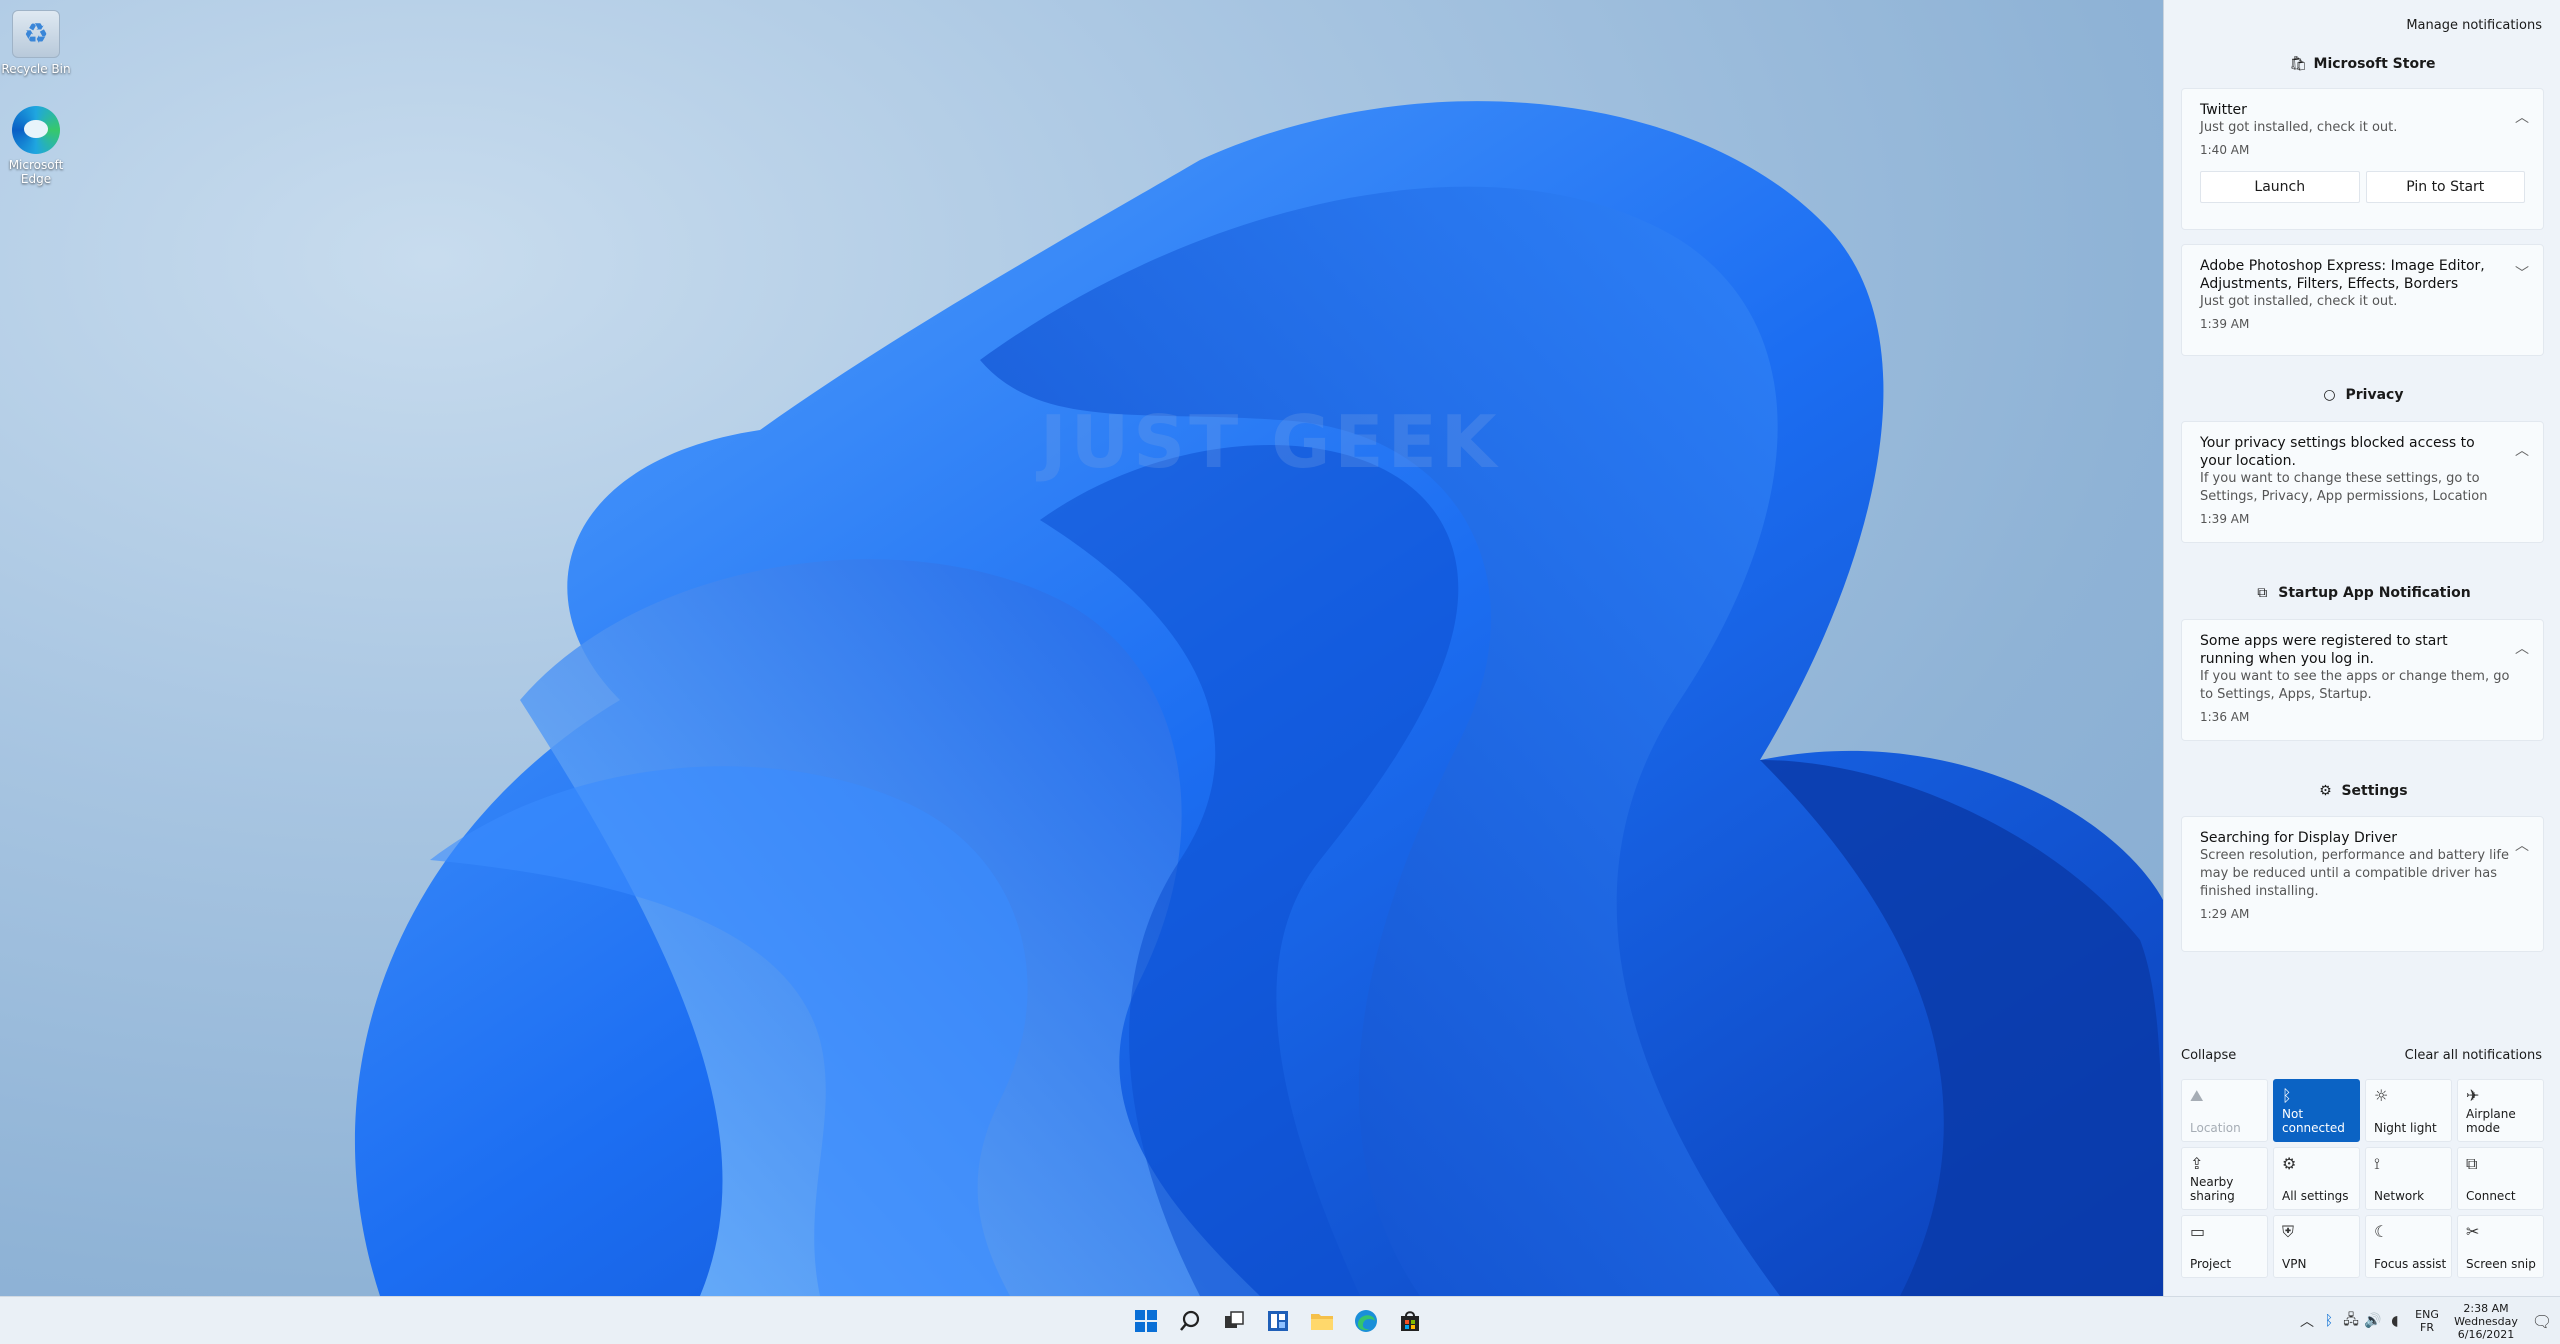  I want to click on quick-action-label: Screen snip, so click(2501, 1264).